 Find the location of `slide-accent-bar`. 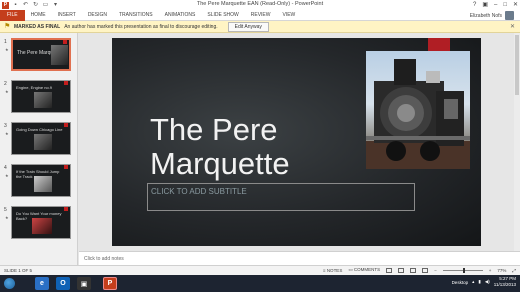

slide-accent-bar is located at coordinates (439, 44).